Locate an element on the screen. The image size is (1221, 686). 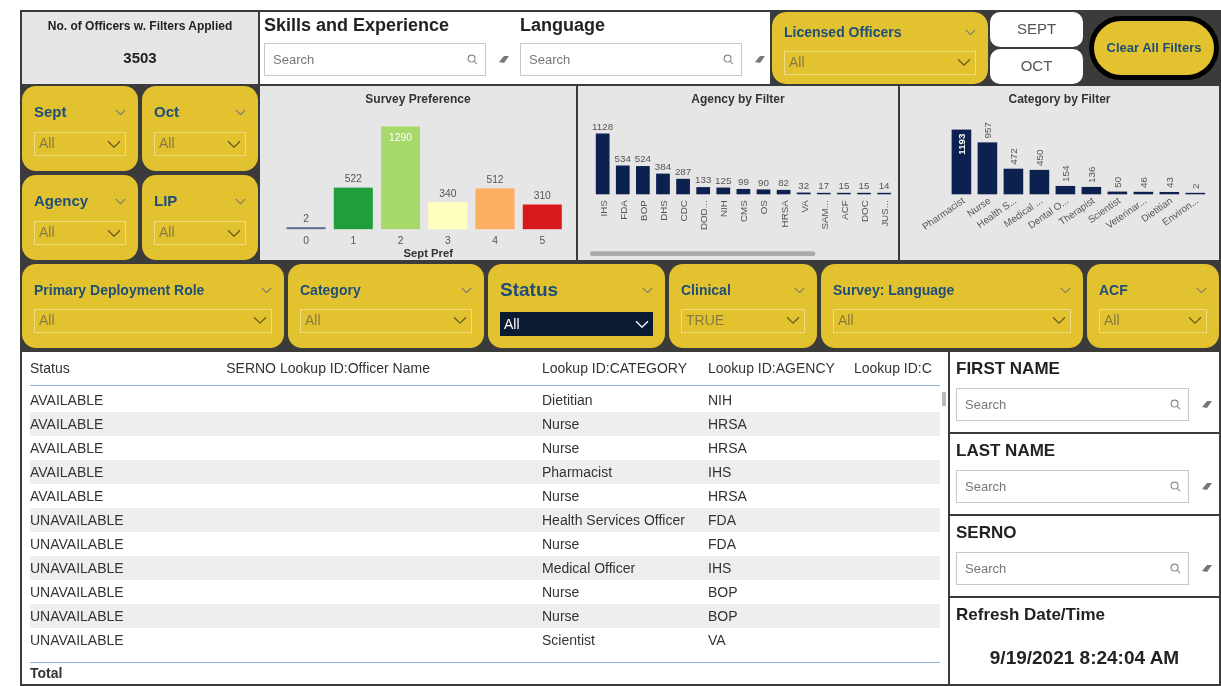
slicer-title: LIP is located at coordinates (166, 201).